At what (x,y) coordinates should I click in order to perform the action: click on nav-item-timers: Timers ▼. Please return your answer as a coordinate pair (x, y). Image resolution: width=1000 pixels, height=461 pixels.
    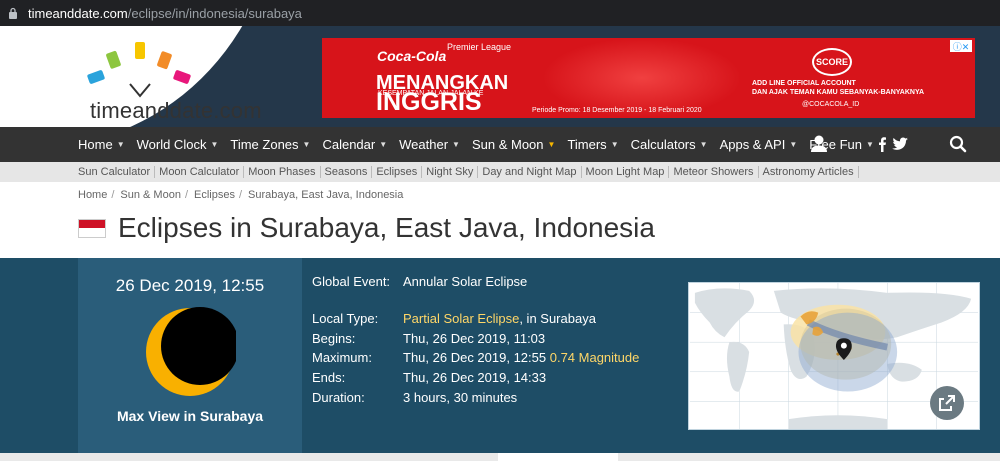
    Looking at the image, I should click on (592, 144).